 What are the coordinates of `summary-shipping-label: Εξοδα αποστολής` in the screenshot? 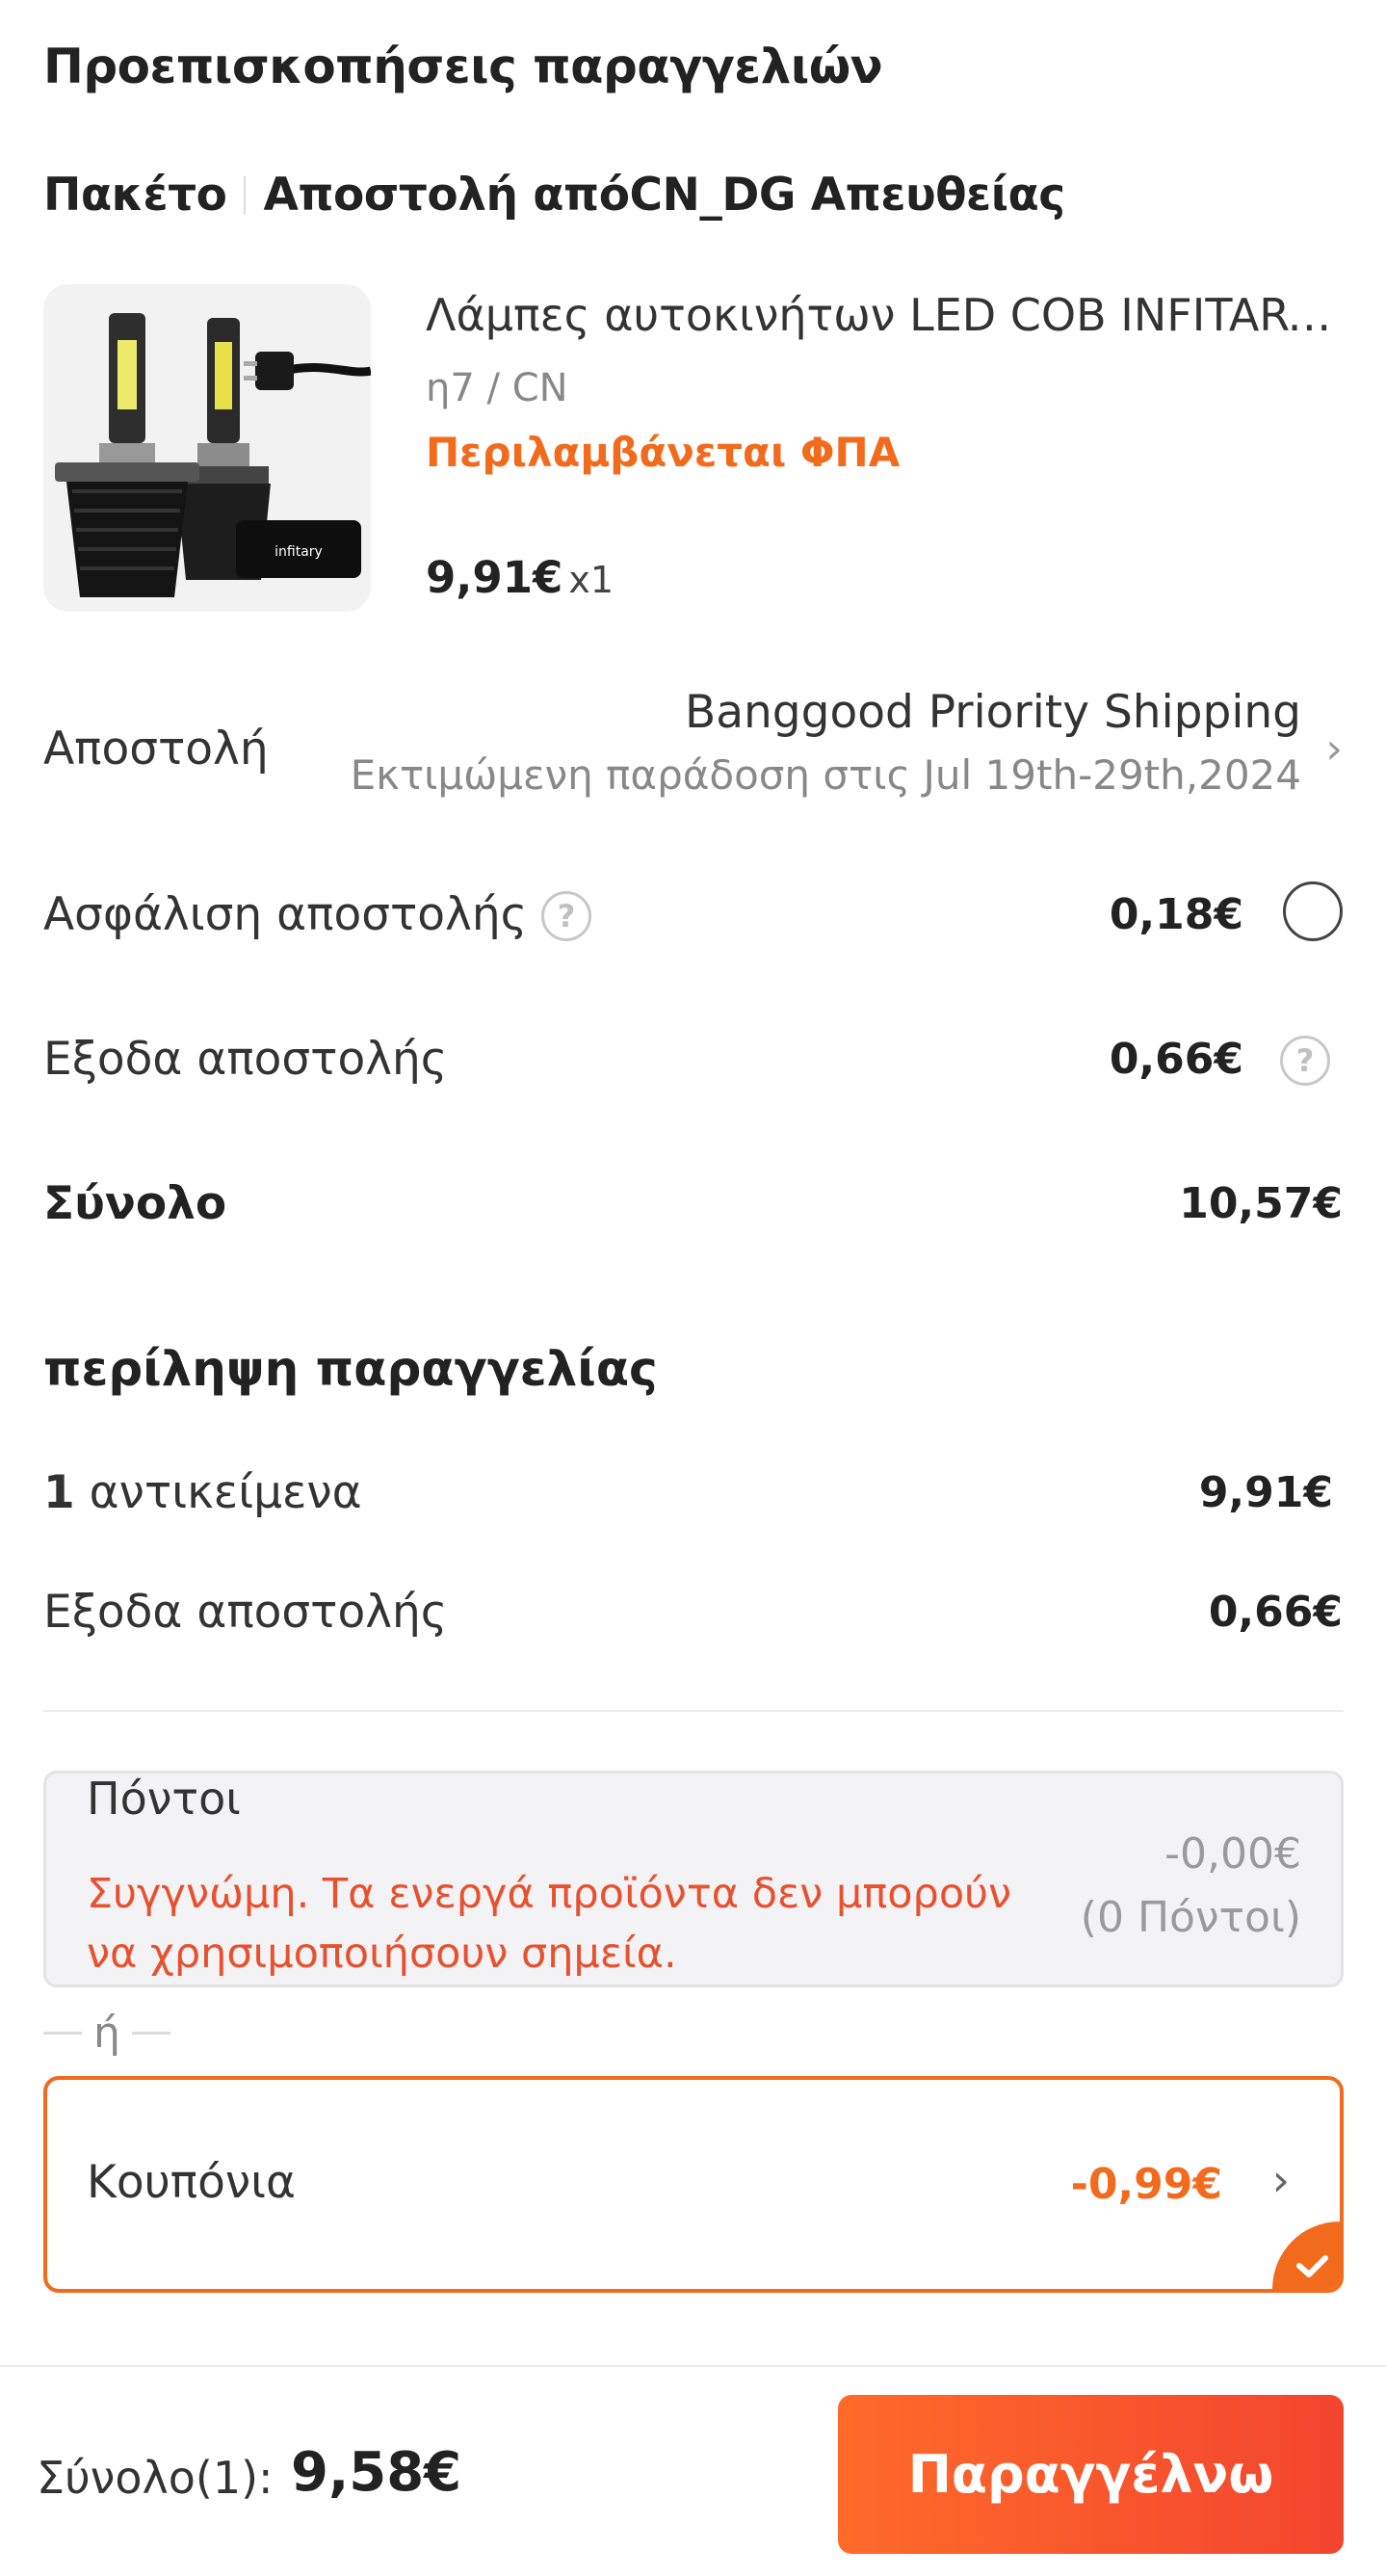 It's located at (245, 1612).